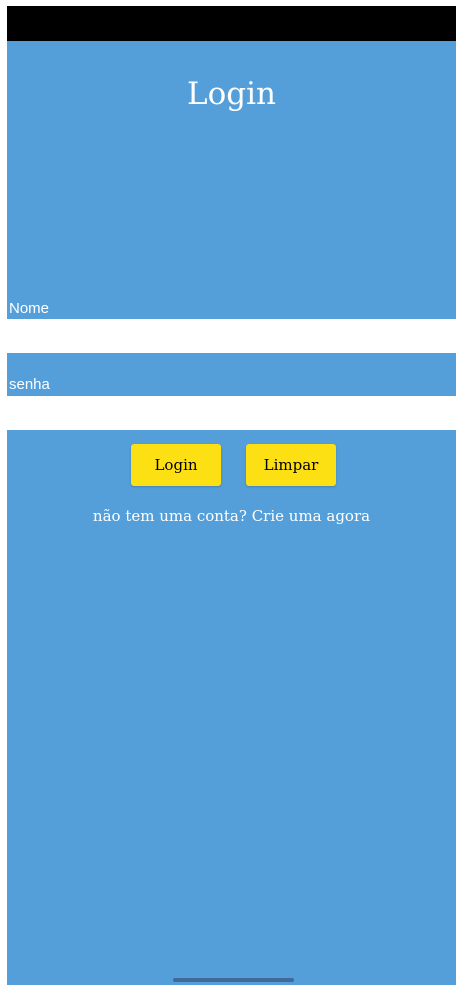  What do you see at coordinates (29, 384) in the screenshot?
I see `senha-label: senha` at bounding box center [29, 384].